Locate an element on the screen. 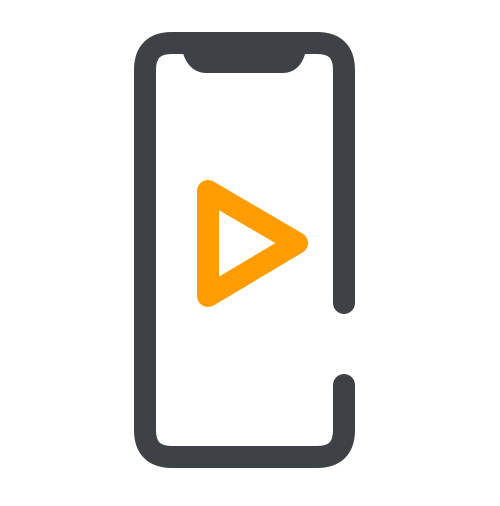 Image resolution: width=500 pixels, height=506 pixels. phone-notch is located at coordinates (244, 59).